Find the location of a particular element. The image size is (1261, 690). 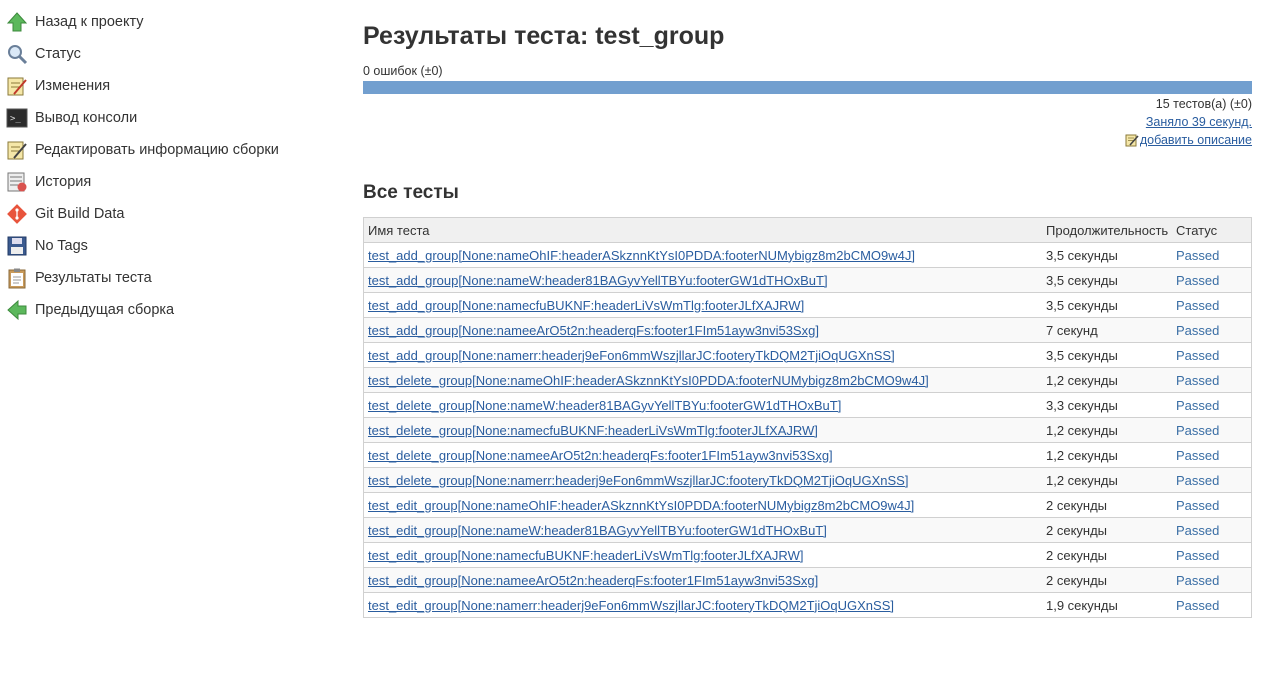

sidebar-item-up-arrow: Назад к проекту is located at coordinates (170, 22).